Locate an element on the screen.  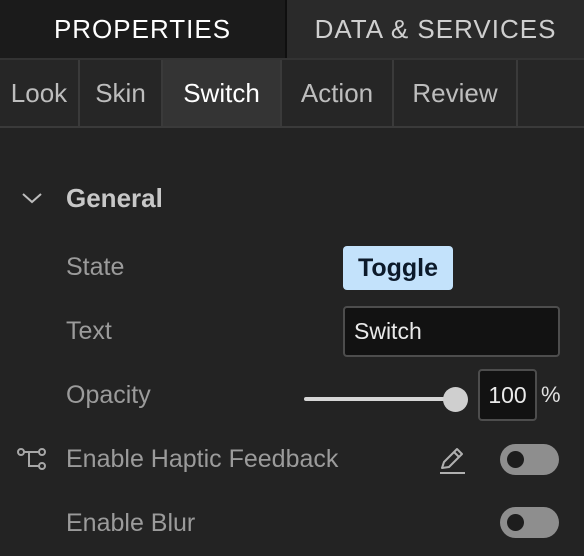
opacity-slider-thumb is located at coordinates (455, 399).